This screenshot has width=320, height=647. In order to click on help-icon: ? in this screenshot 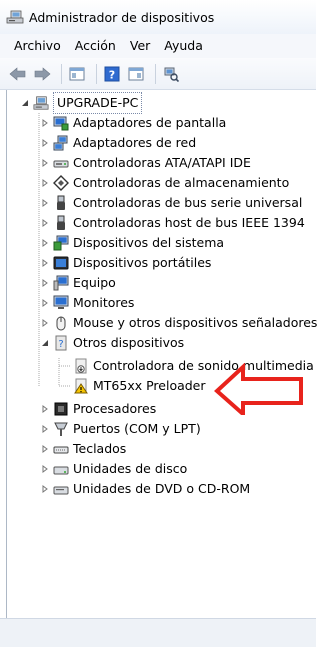, I will do `click(112, 74)`.